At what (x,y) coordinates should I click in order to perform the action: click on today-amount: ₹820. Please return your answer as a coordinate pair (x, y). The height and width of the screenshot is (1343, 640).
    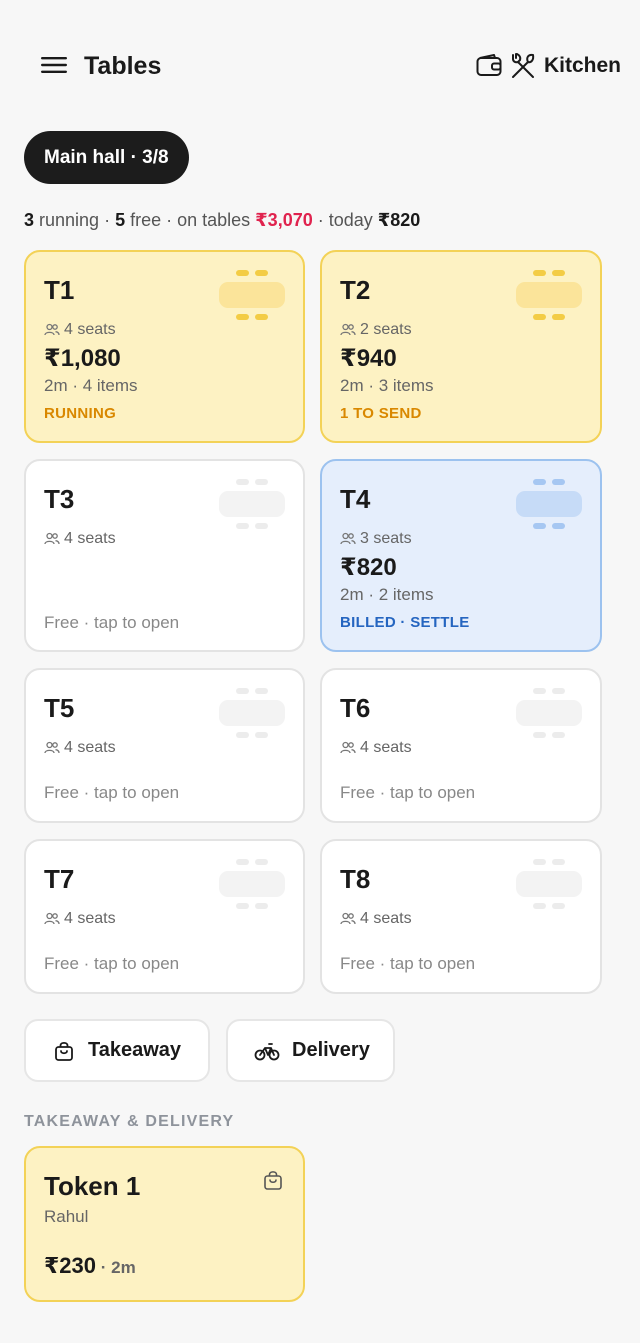
    Looking at the image, I should click on (399, 220).